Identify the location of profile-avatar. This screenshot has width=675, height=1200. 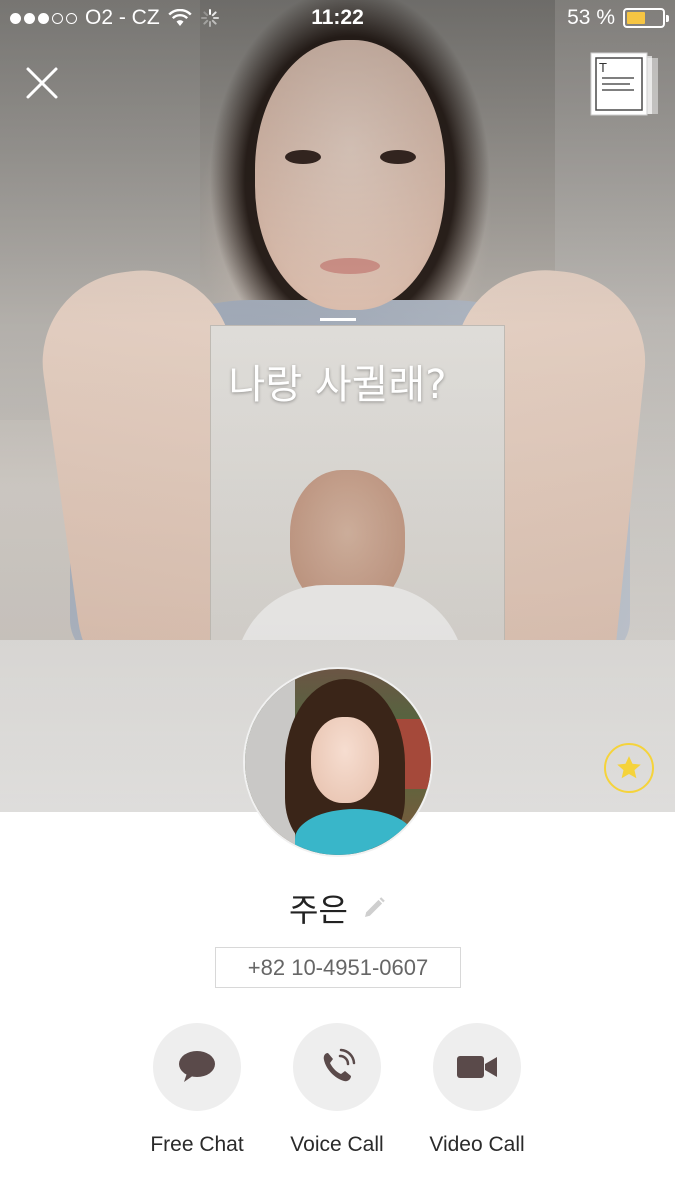
(338, 762).